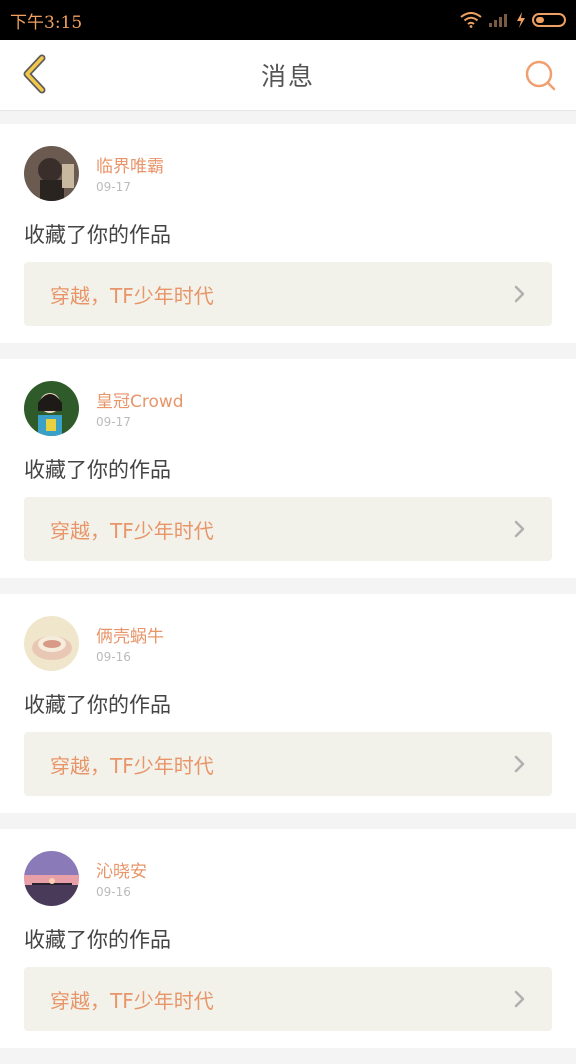  I want to click on status-bar: 下午3:15, so click(288, 20).